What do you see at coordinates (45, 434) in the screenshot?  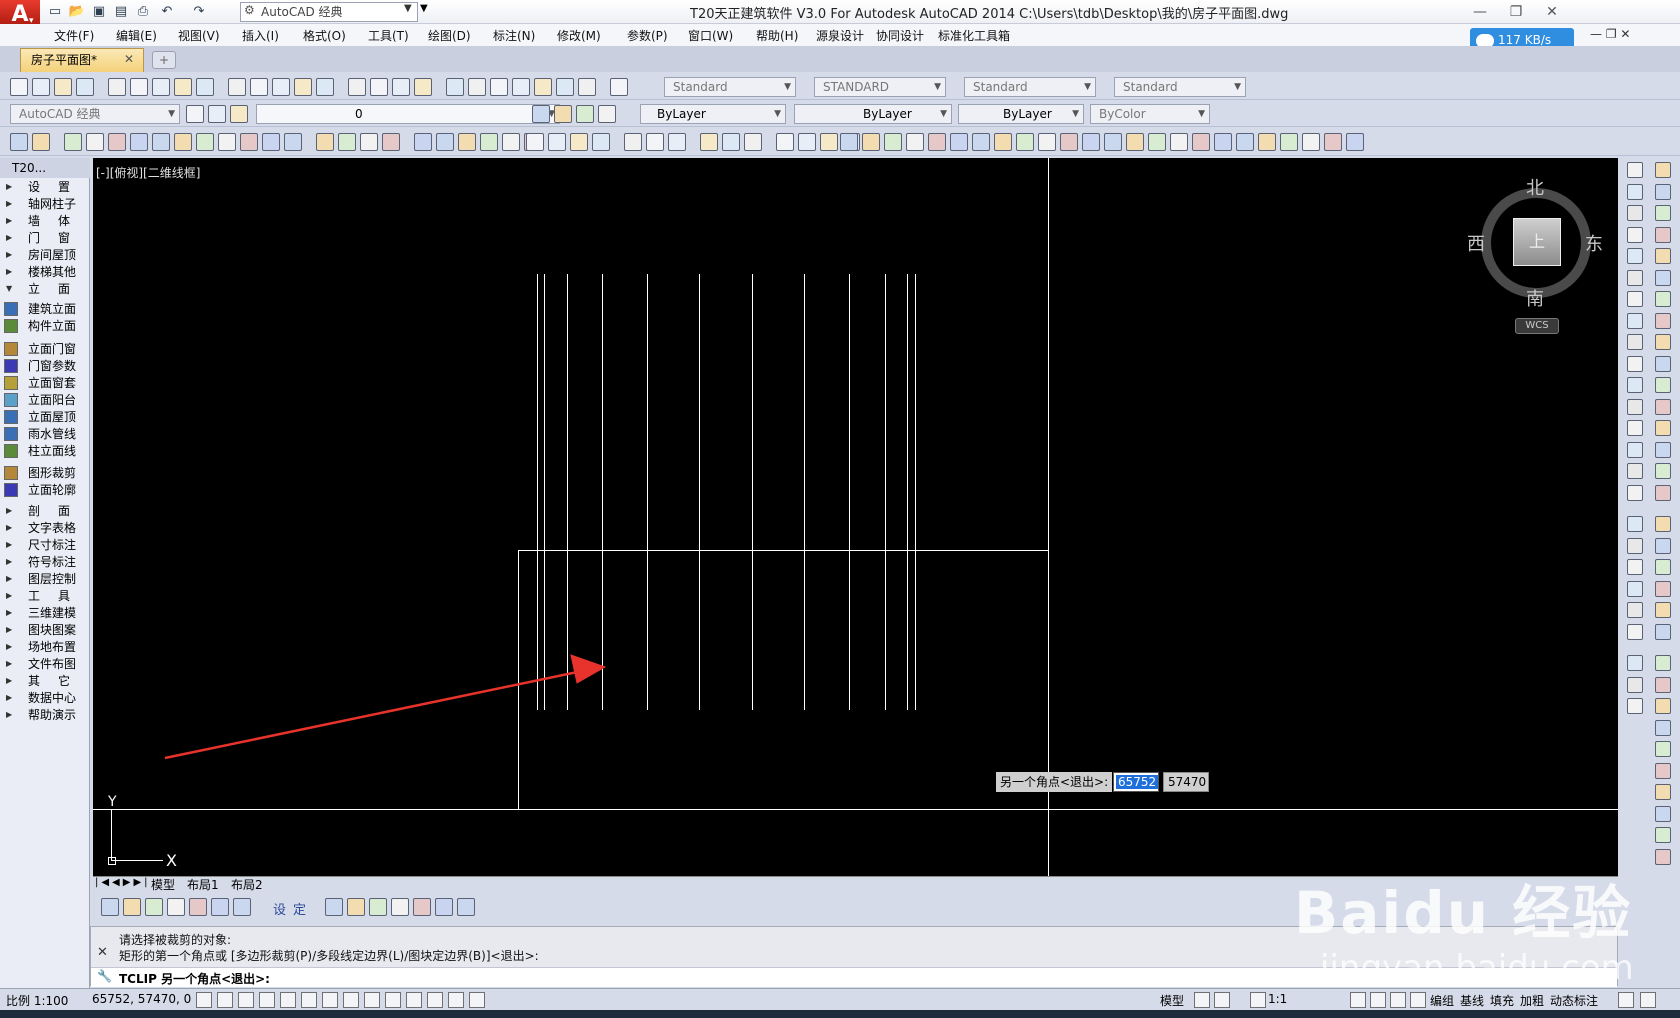 I see `palette-item: 雨水管线` at bounding box center [45, 434].